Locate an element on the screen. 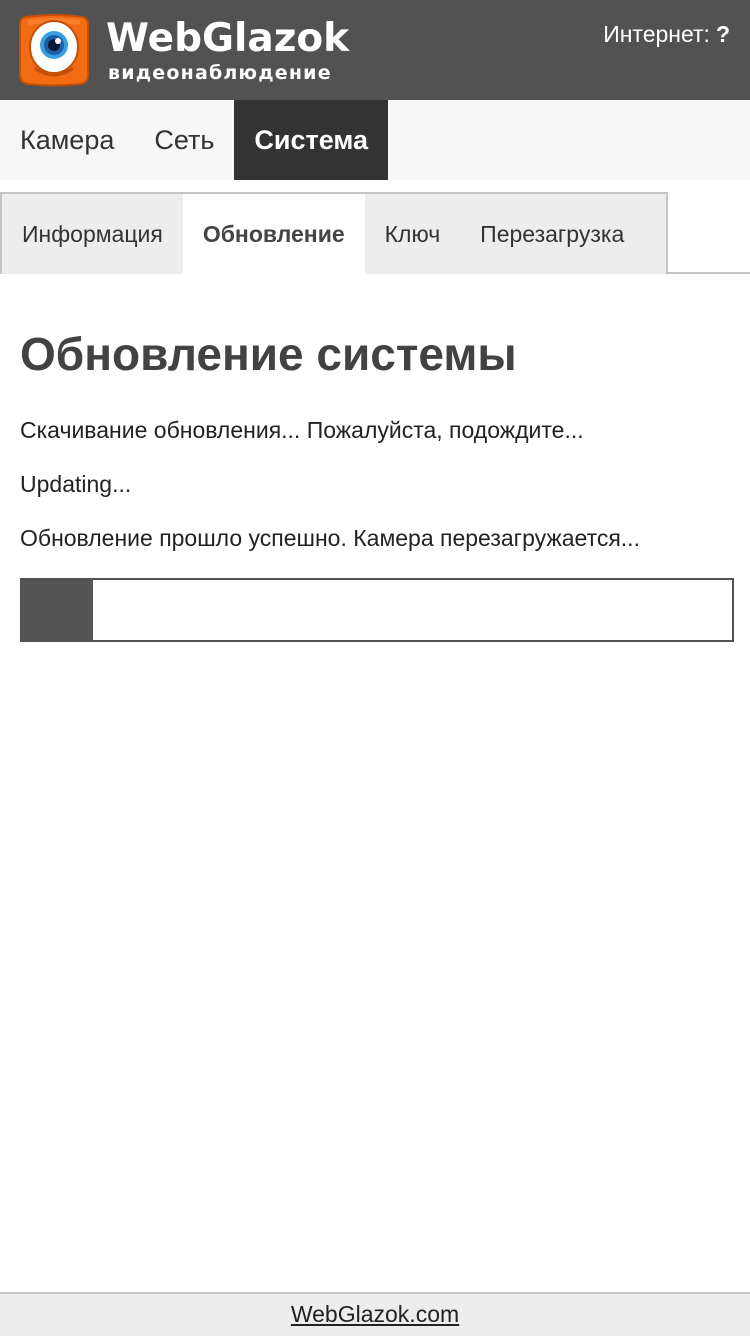 The height and width of the screenshot is (1336, 750). nav-item-network: Сеть is located at coordinates (184, 140).